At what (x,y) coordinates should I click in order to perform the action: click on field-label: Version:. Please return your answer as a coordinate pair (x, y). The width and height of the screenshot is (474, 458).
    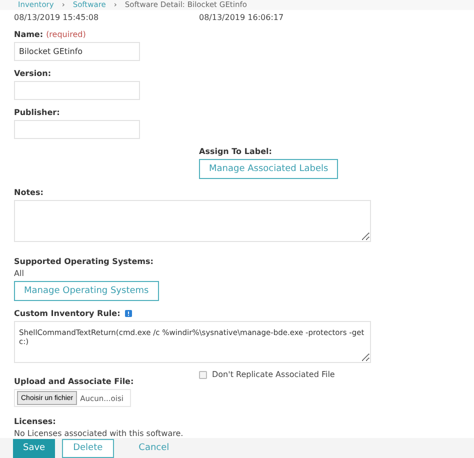
    Looking at the image, I should click on (33, 73).